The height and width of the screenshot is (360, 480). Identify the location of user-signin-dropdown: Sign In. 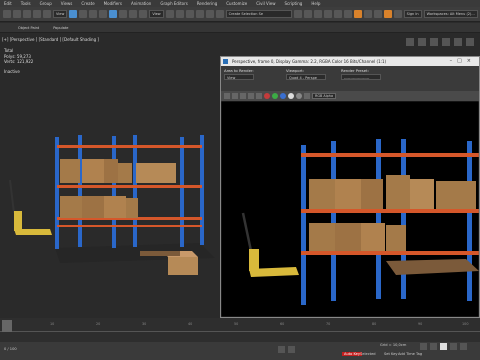
(412, 14).